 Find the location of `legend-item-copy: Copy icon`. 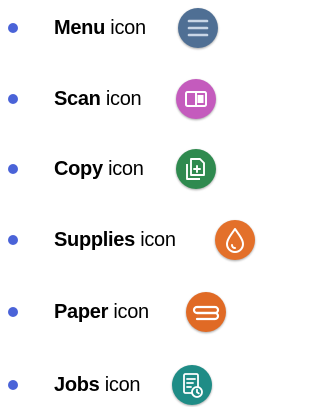

legend-item-copy: Copy icon is located at coordinates (128, 169).